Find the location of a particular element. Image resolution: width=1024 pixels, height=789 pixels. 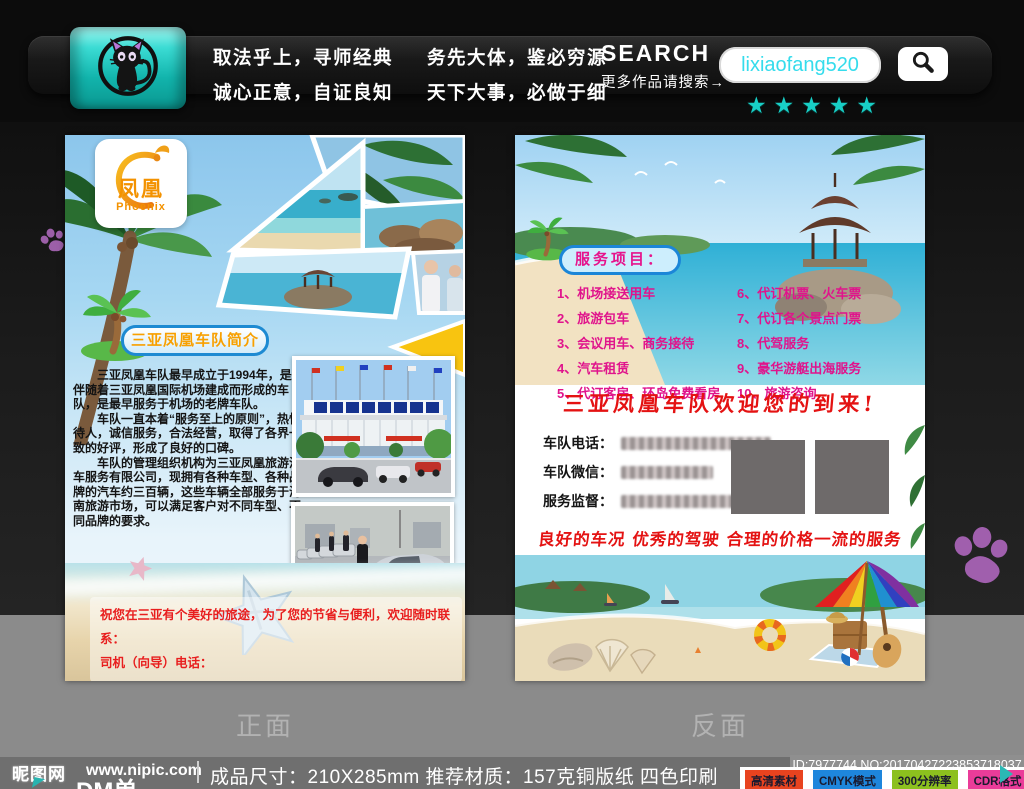

service-item: 9、豪华游艇出海服务 is located at coordinates (799, 368).